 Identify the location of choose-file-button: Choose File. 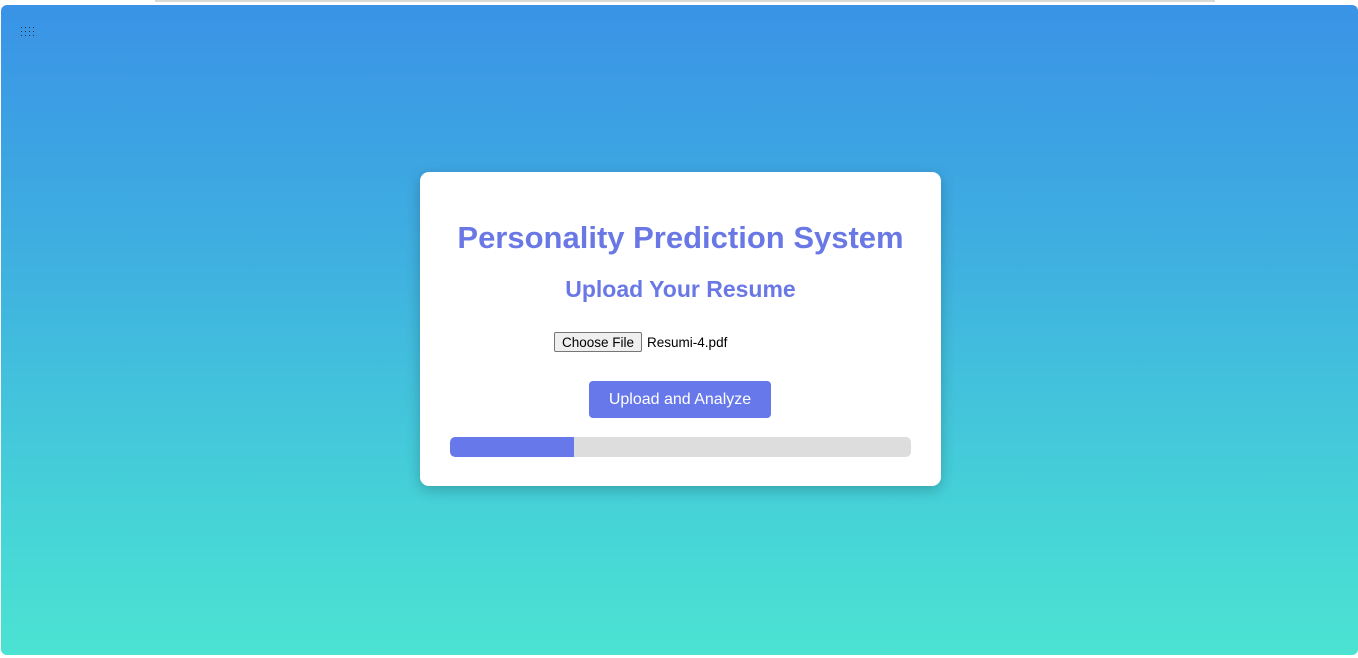
(598, 342).